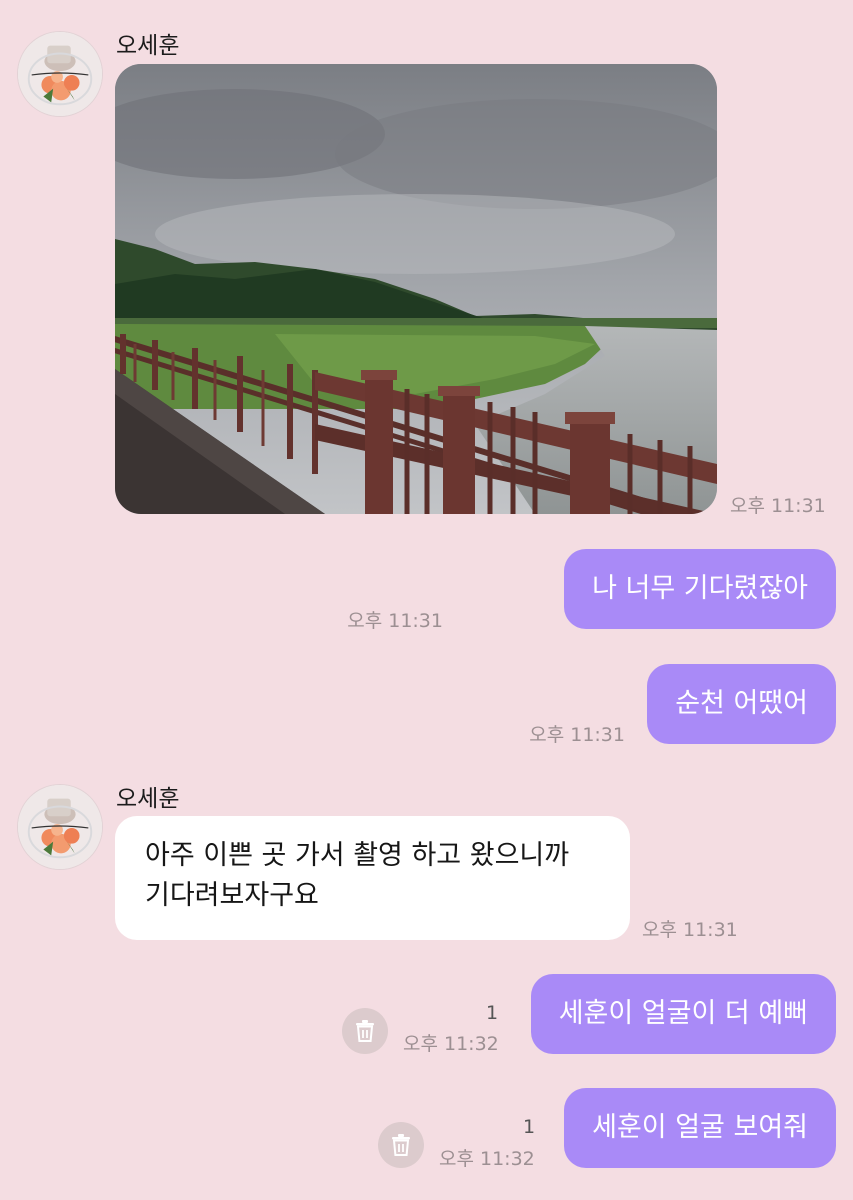  I want to click on message-text: 세훈이 얼굴이 더 예뻐, so click(683, 1013).